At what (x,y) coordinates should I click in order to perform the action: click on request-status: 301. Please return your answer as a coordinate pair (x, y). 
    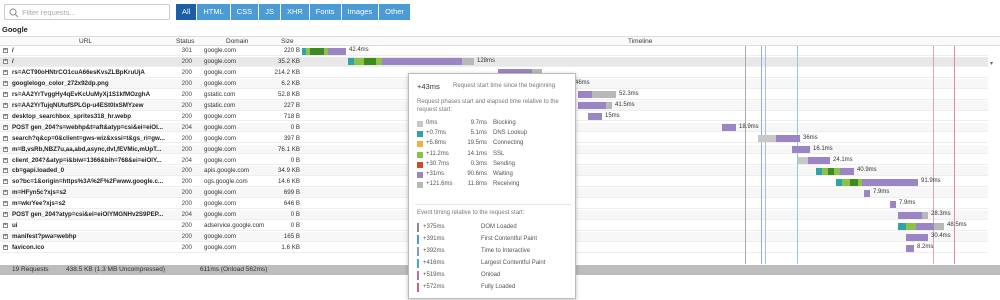
    Looking at the image, I should click on (186, 50).